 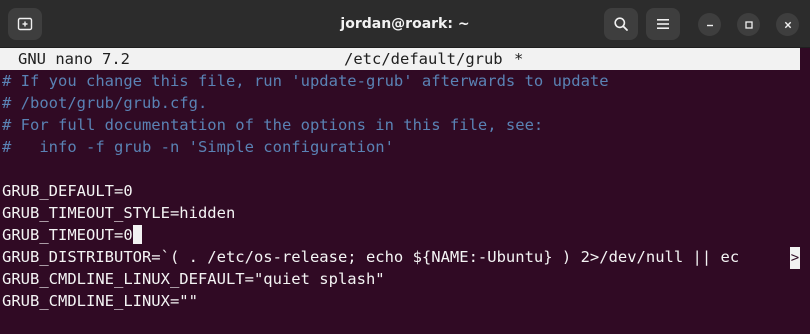 I want to click on title-bar: jordan@roark: ~, so click(x=405, y=24).